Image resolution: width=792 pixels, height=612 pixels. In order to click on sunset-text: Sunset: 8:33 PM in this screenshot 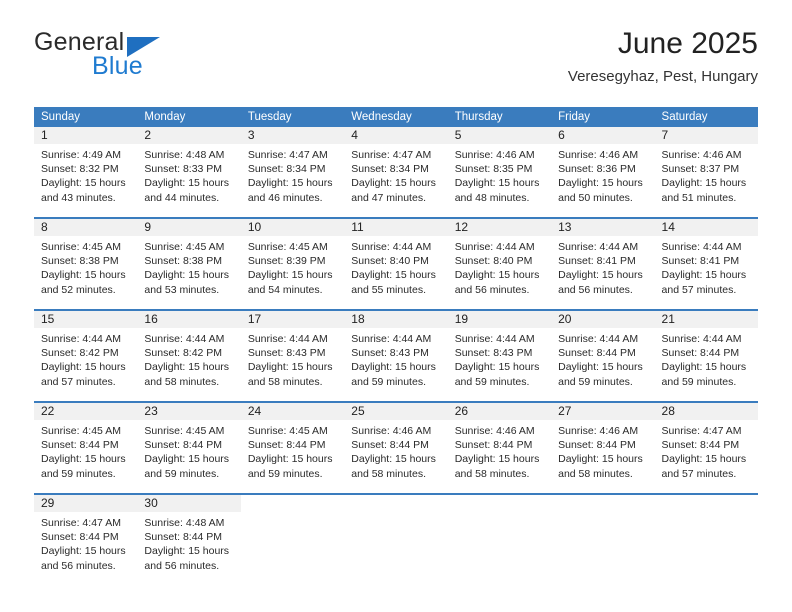, I will do `click(183, 169)`.